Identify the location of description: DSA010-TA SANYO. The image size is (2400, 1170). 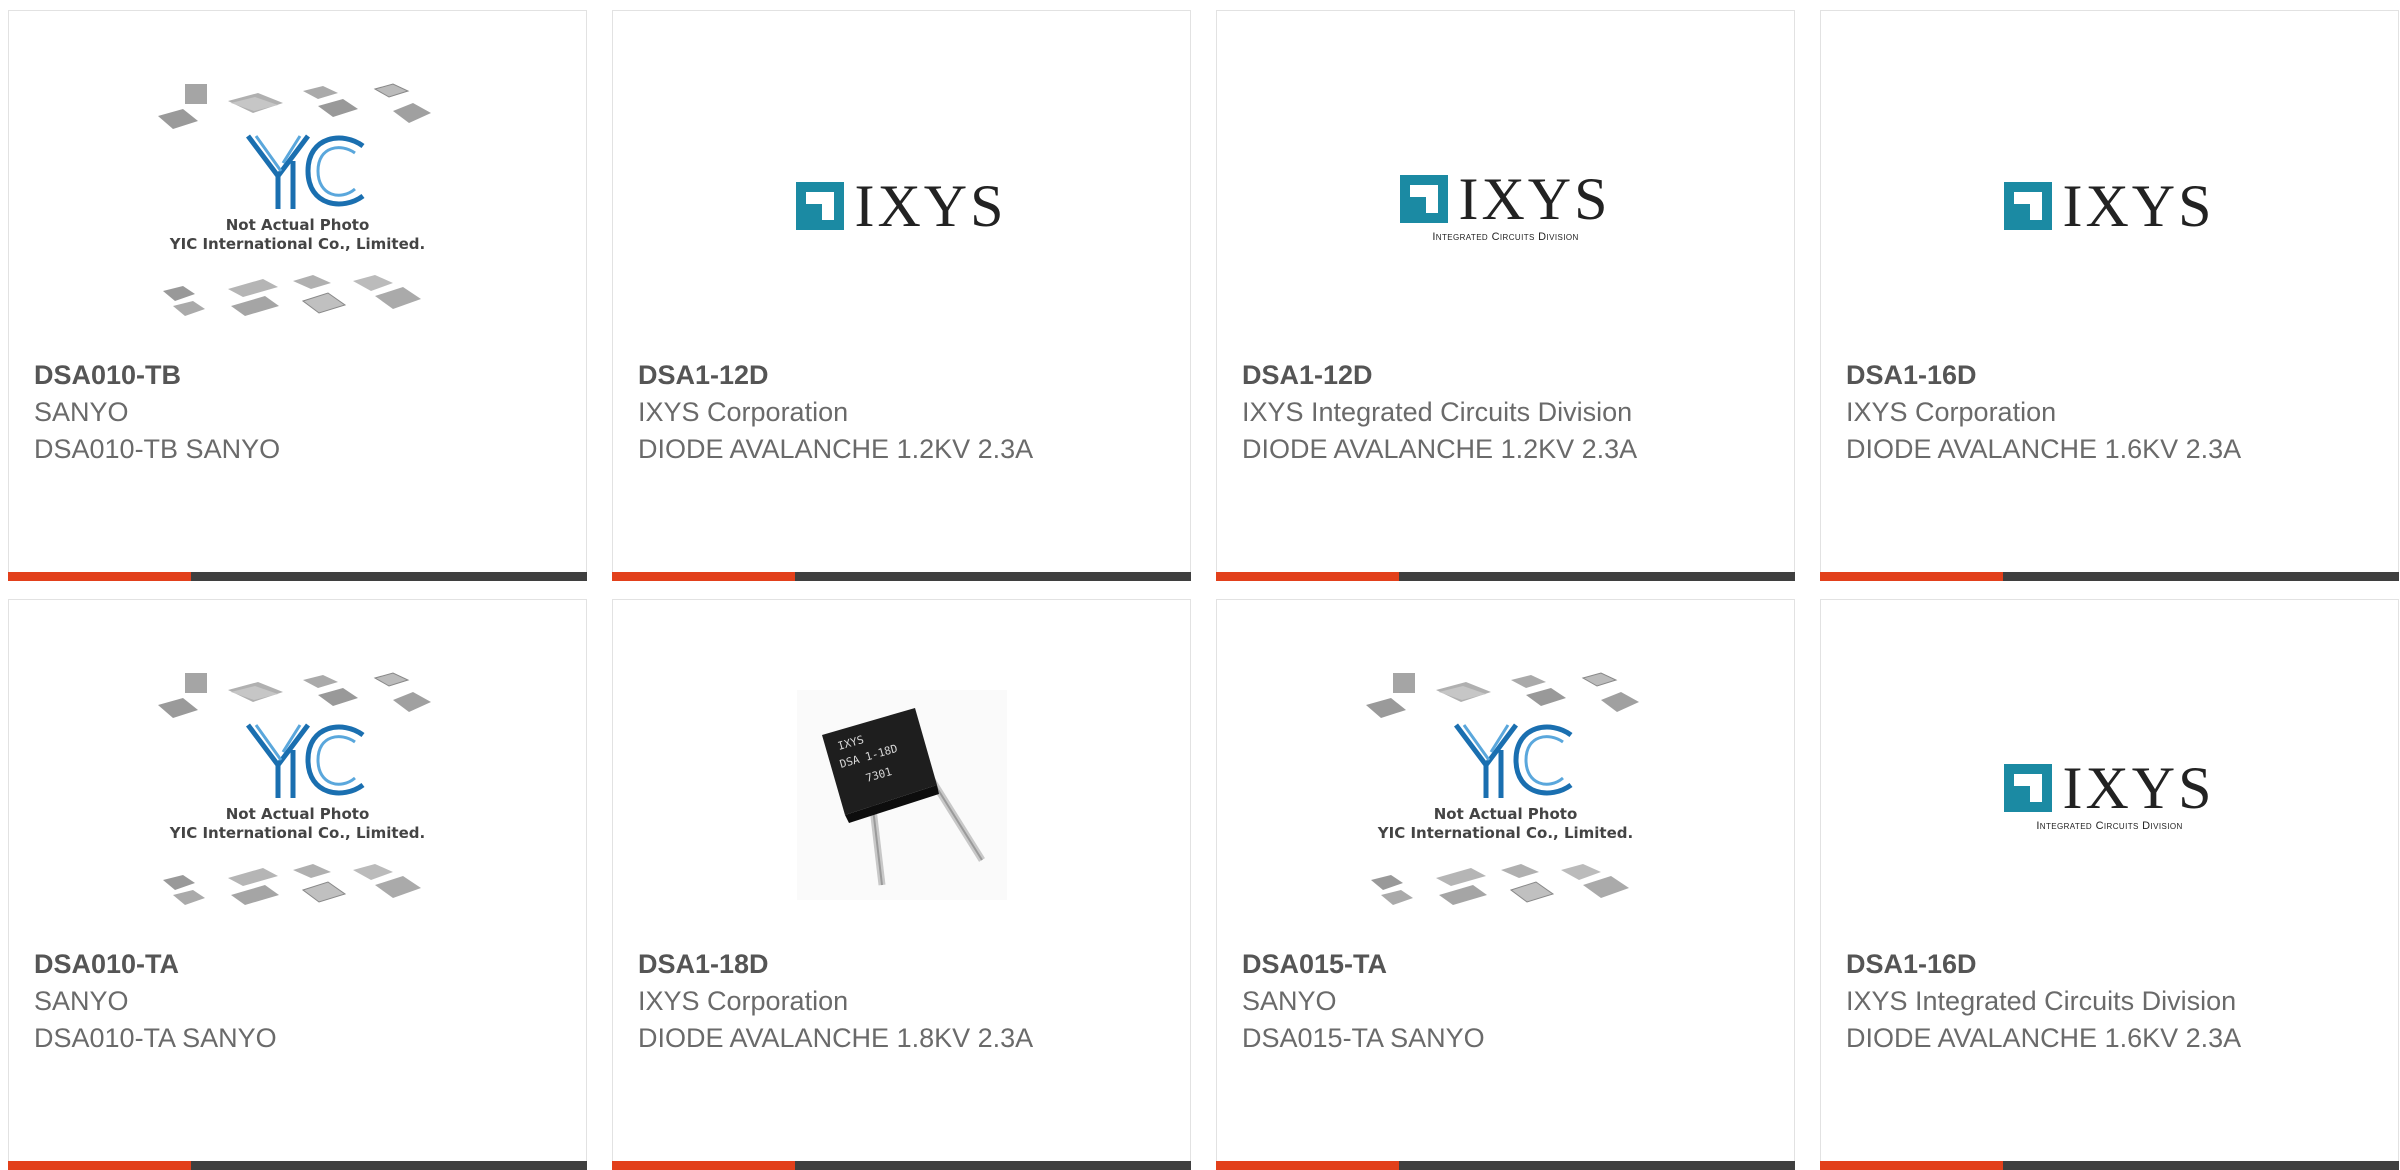
(155, 1038).